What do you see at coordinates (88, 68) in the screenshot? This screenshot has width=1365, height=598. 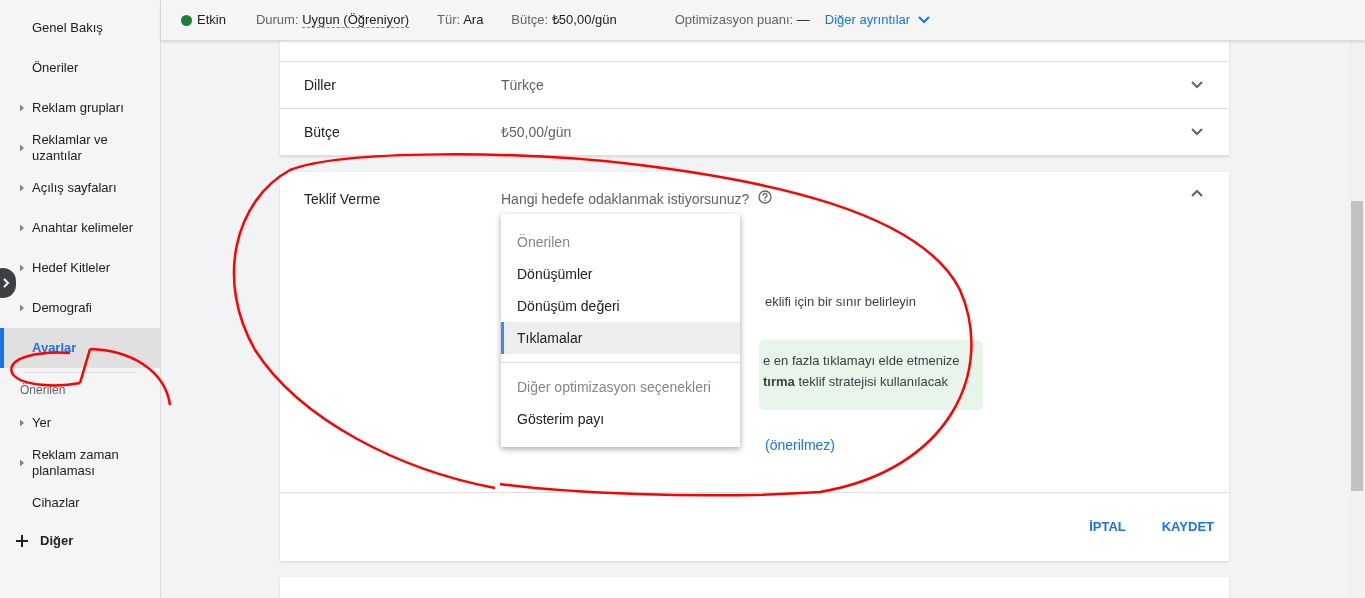 I see `sidebar-item: Öneriler` at bounding box center [88, 68].